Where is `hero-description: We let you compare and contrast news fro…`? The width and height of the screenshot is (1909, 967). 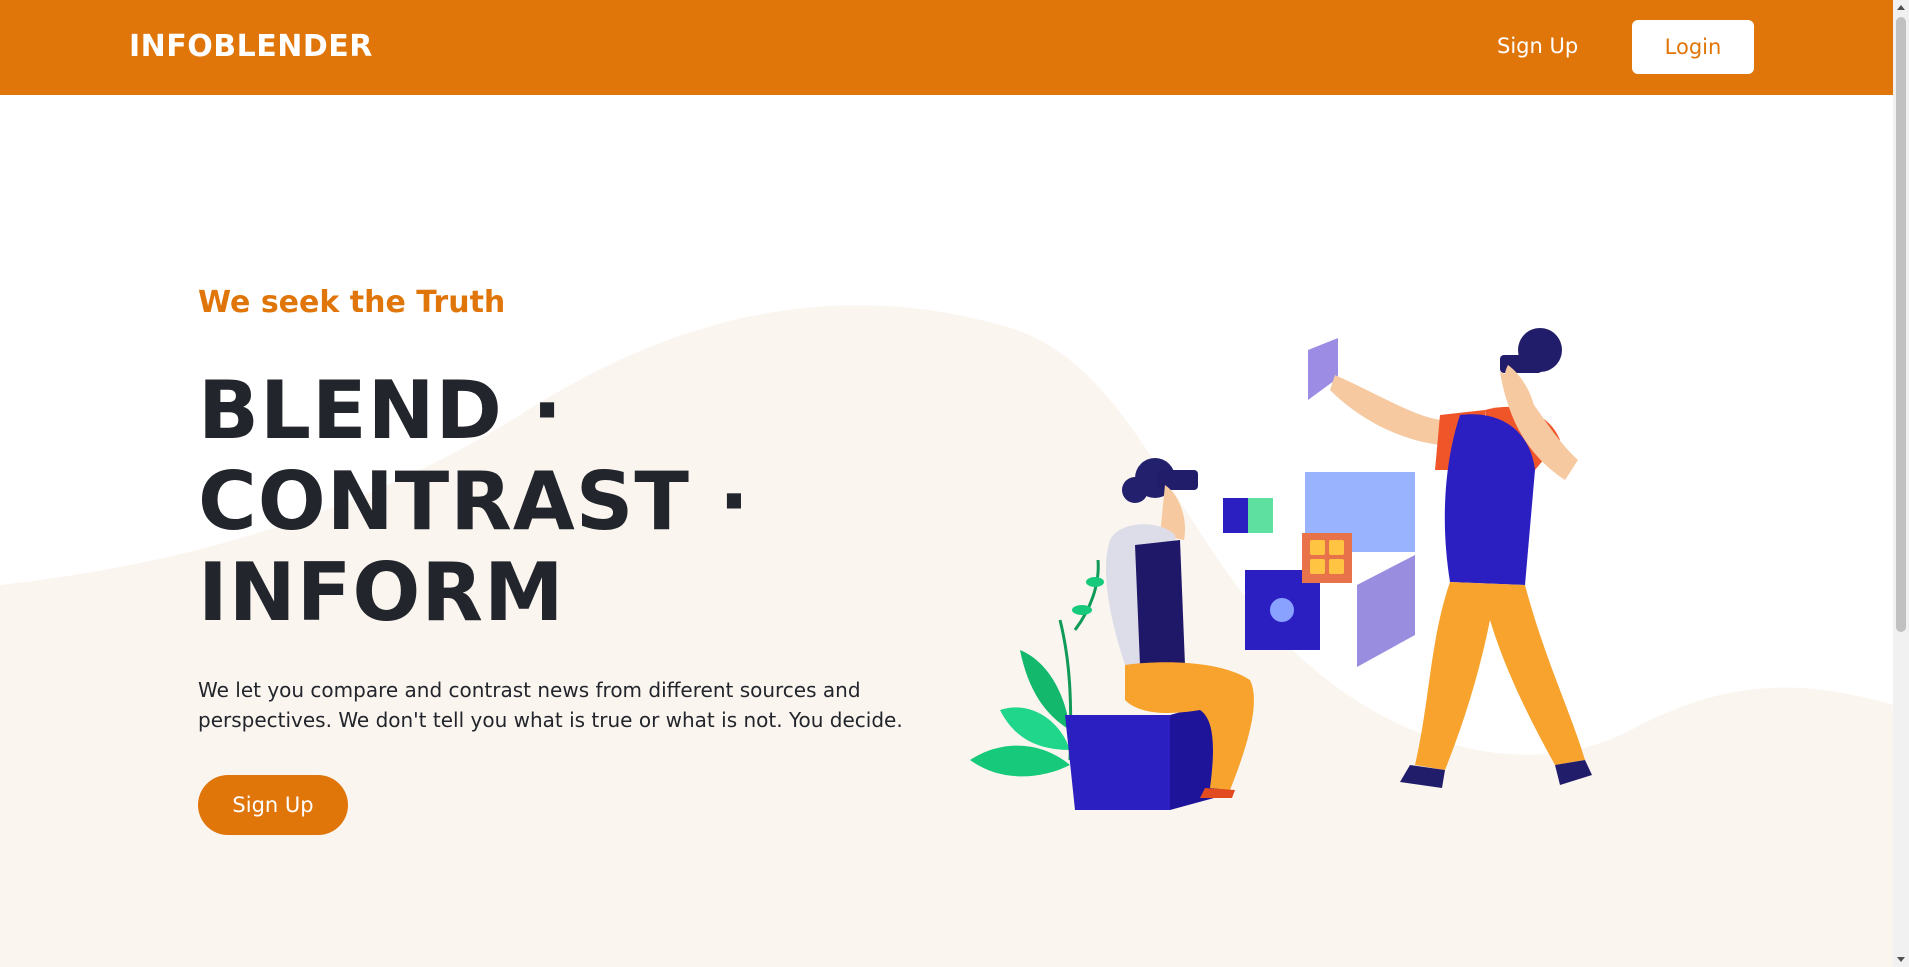
hero-description: We let you compare and contrast news fro… is located at coordinates (550, 705).